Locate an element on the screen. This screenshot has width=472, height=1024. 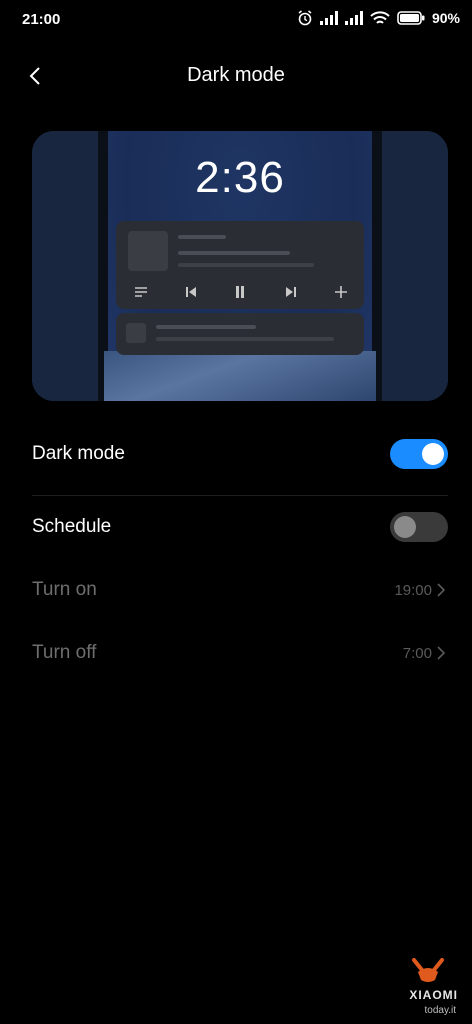
watermark-site: today.it is located at coordinates (440, 1010).